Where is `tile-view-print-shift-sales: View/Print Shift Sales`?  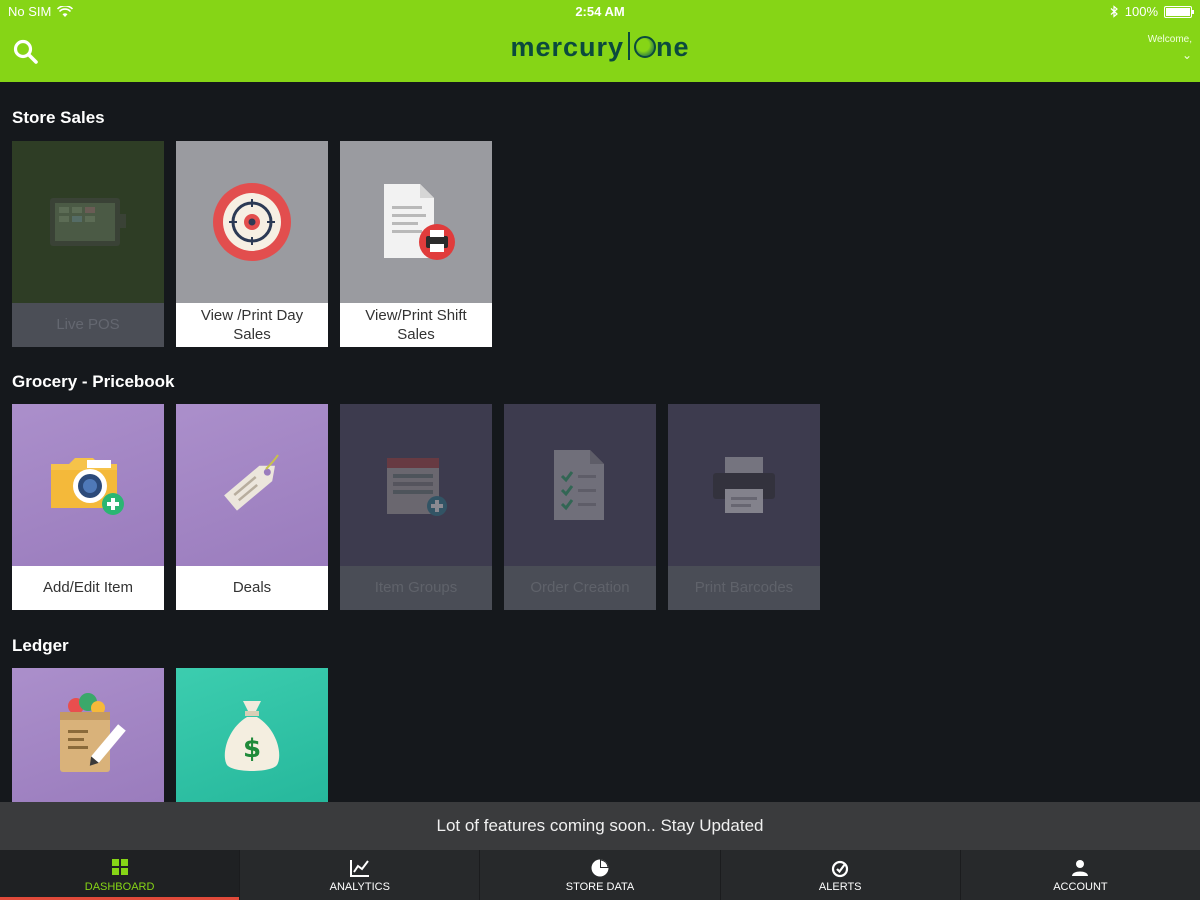
tile-view-print-shift-sales: View/Print Shift Sales is located at coordinates (416, 244).